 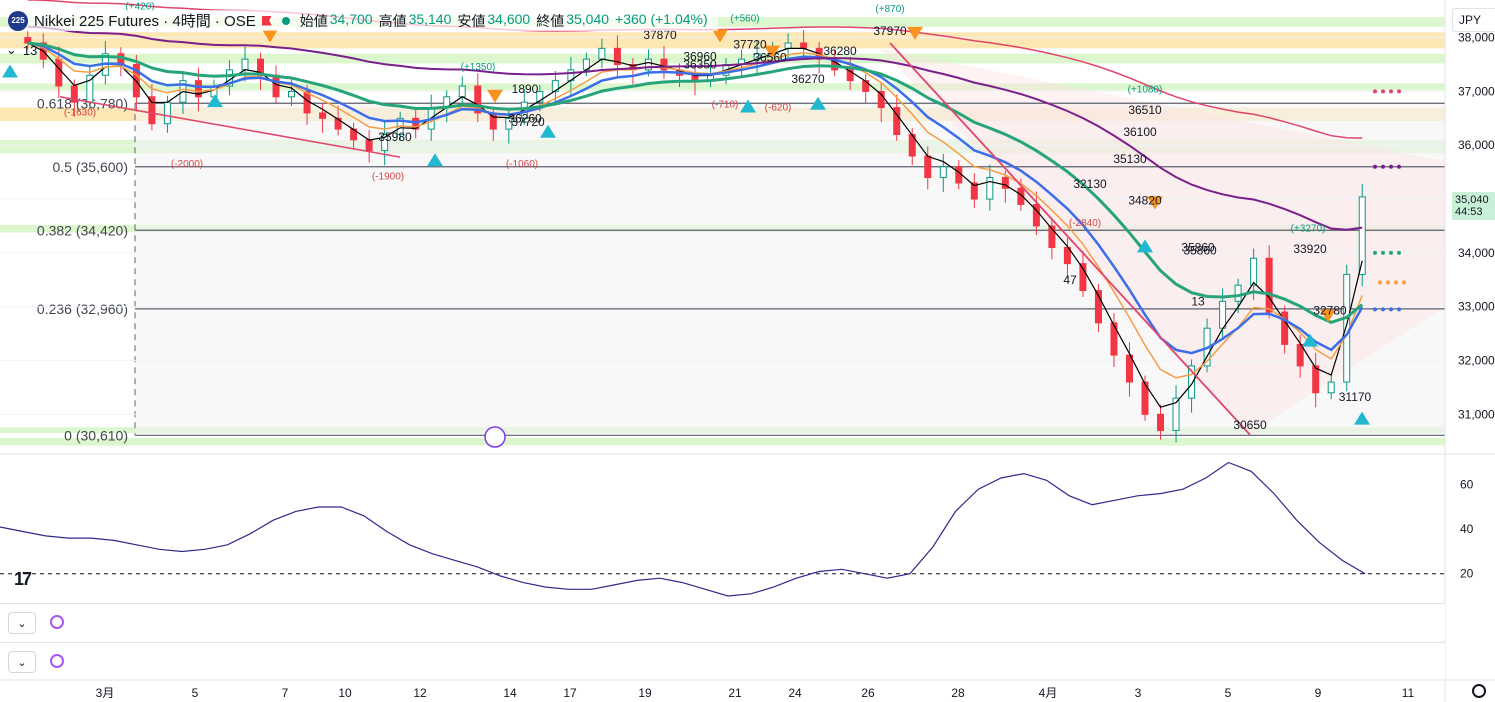 I want to click on fib-label: 0.382 (34,420), so click(x=82, y=230).